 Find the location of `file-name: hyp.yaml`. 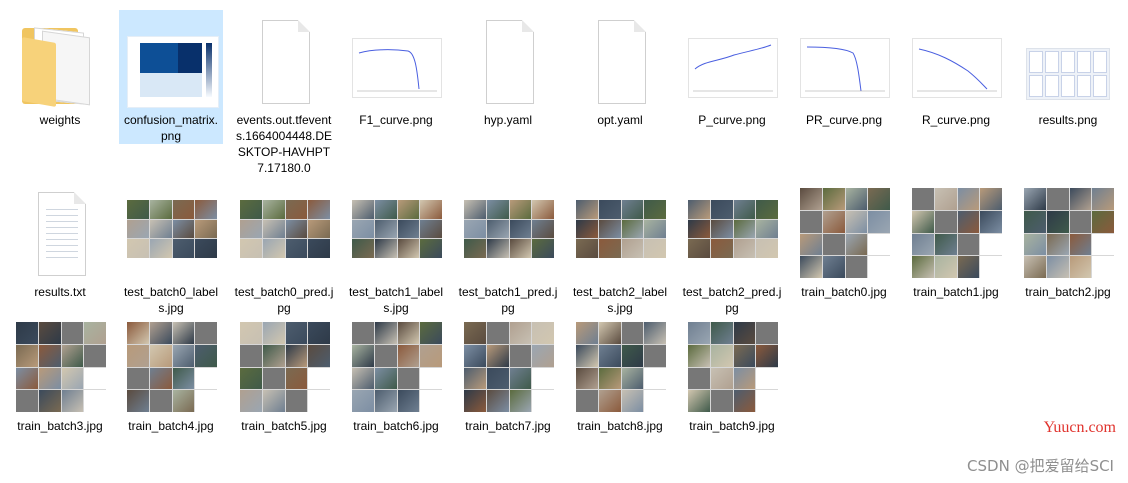

file-name: hyp.yaml is located at coordinates (508, 120).